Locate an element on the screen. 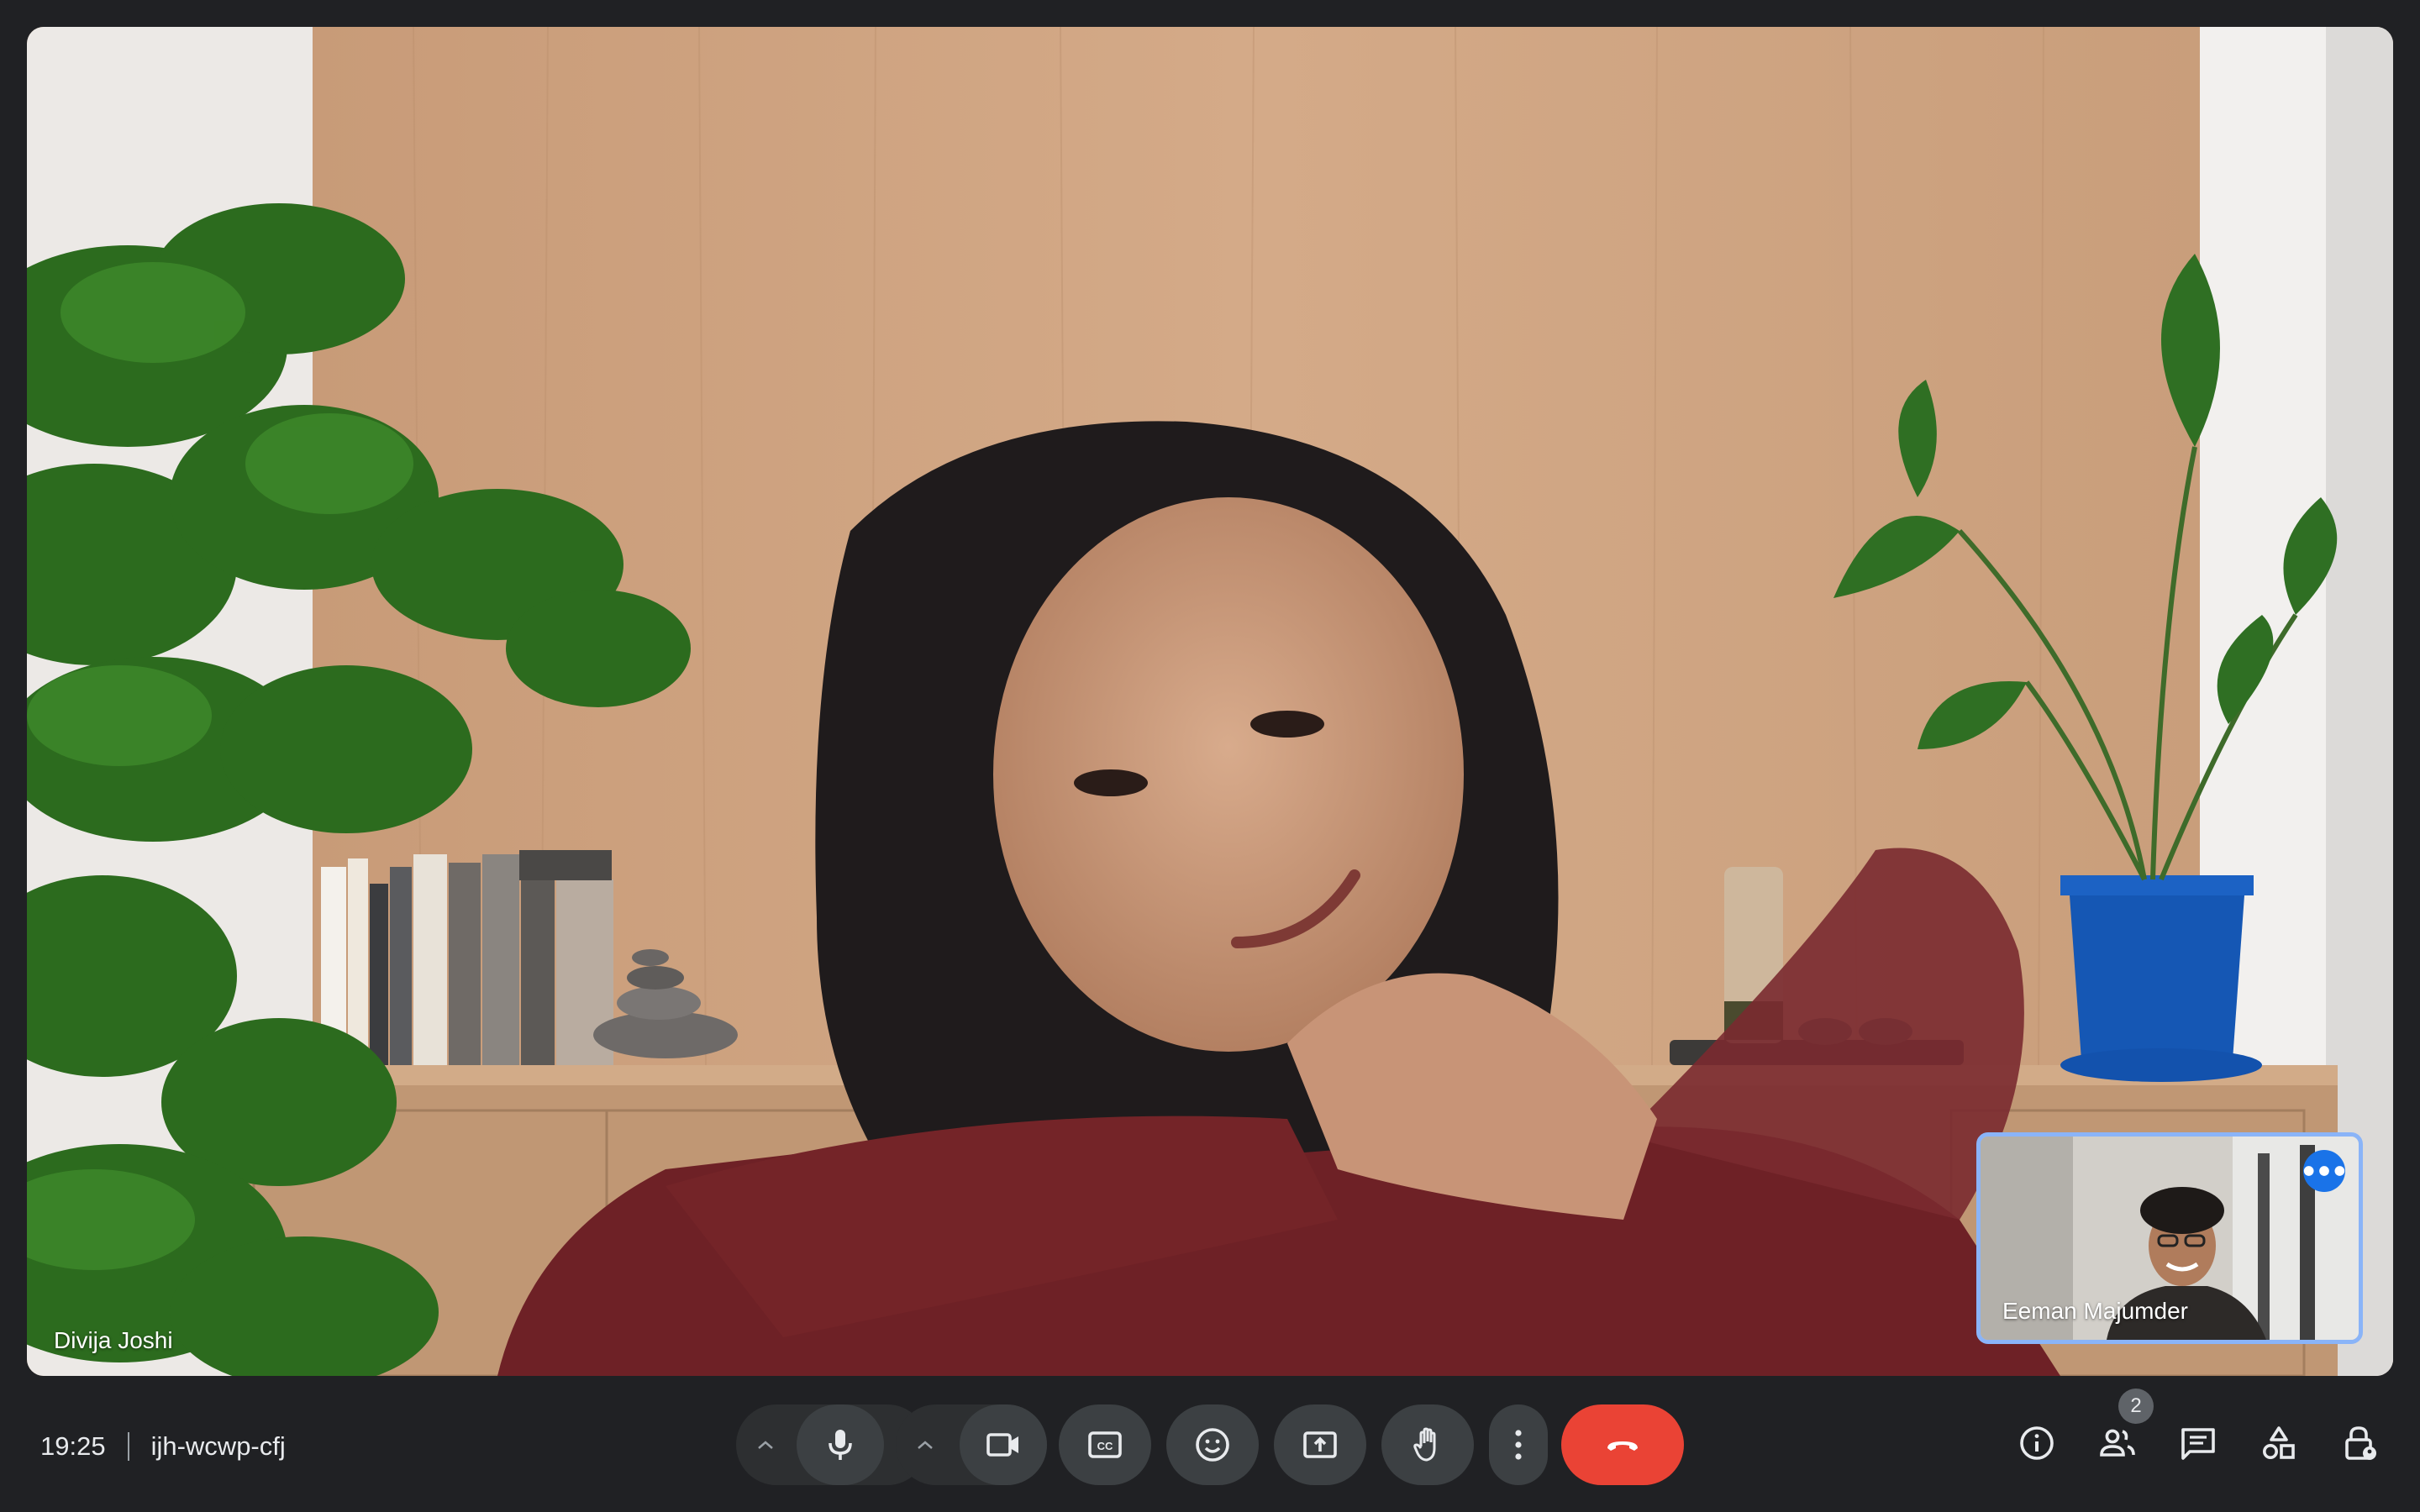  self-view-options-button is located at coordinates (2324, 1171).